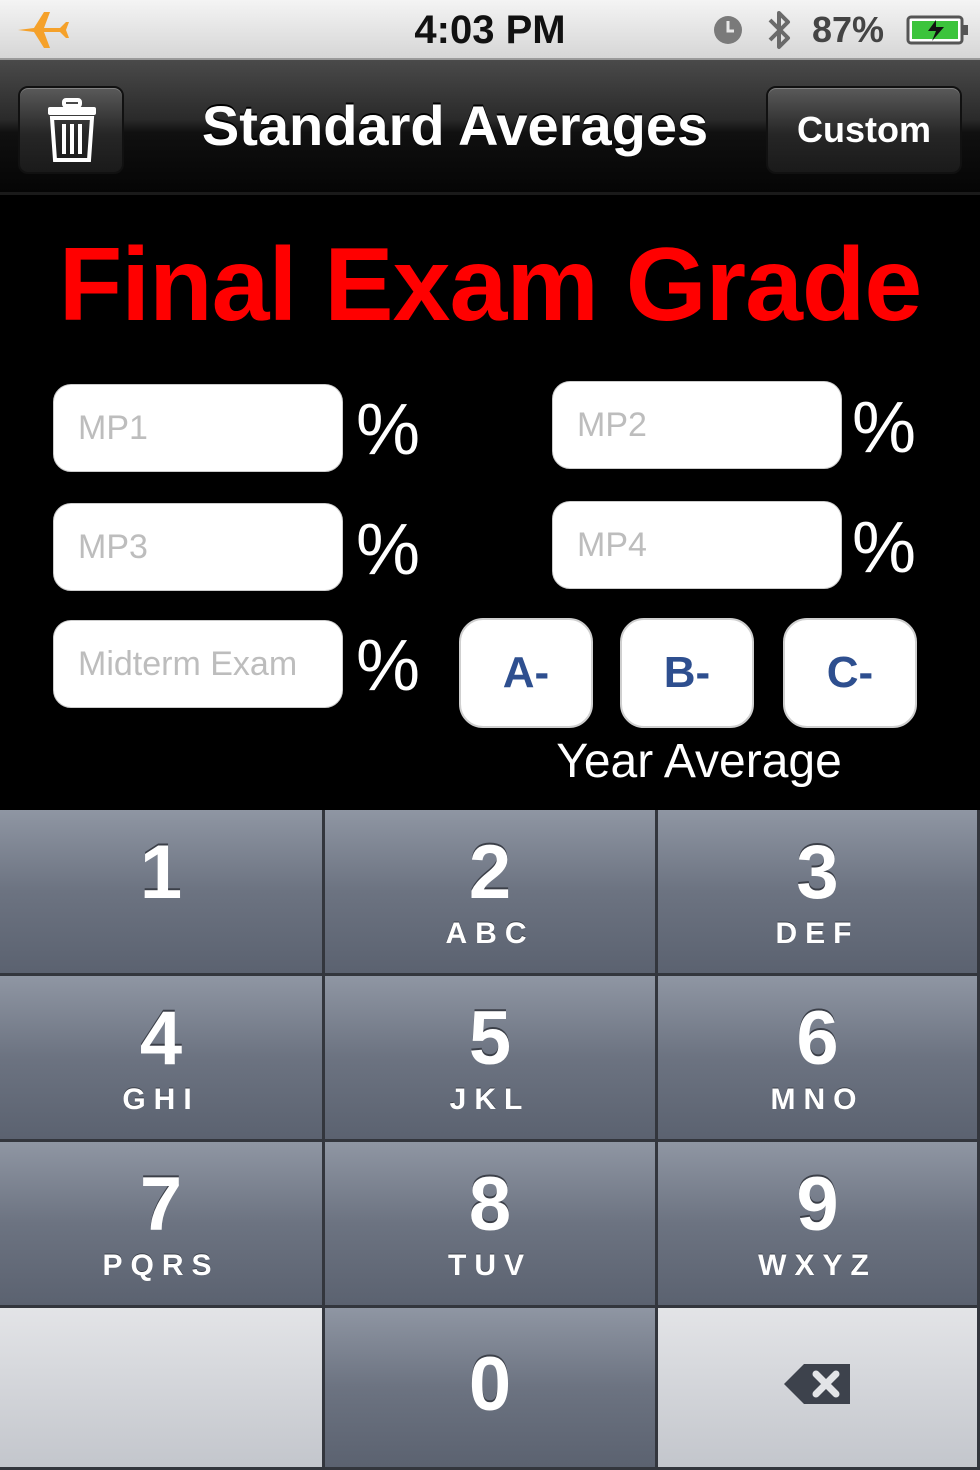  What do you see at coordinates (490, 1265) in the screenshot?
I see `key-8-letters: TUV` at bounding box center [490, 1265].